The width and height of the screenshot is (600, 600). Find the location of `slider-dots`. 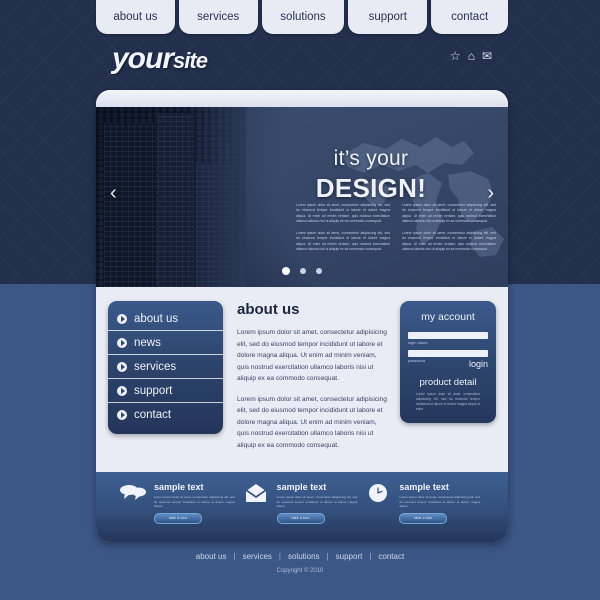

slider-dots is located at coordinates (302, 271).